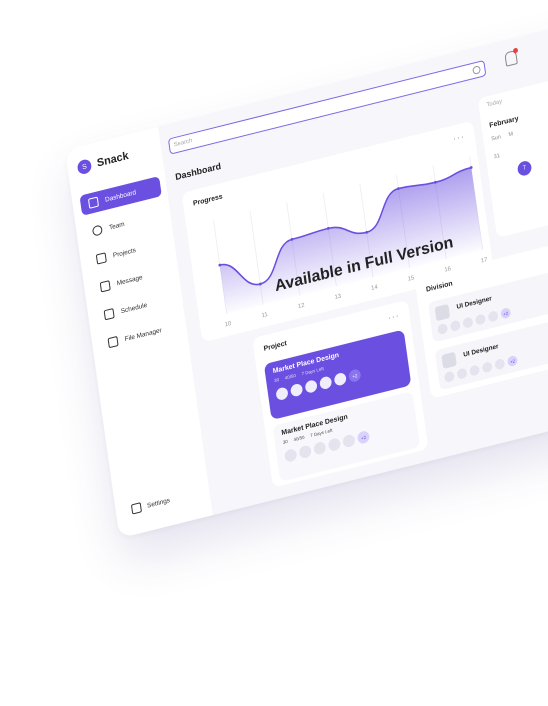 Image resolution: width=548 pixels, height=706 pixels. I want to click on grid-icon, so click(93, 202).